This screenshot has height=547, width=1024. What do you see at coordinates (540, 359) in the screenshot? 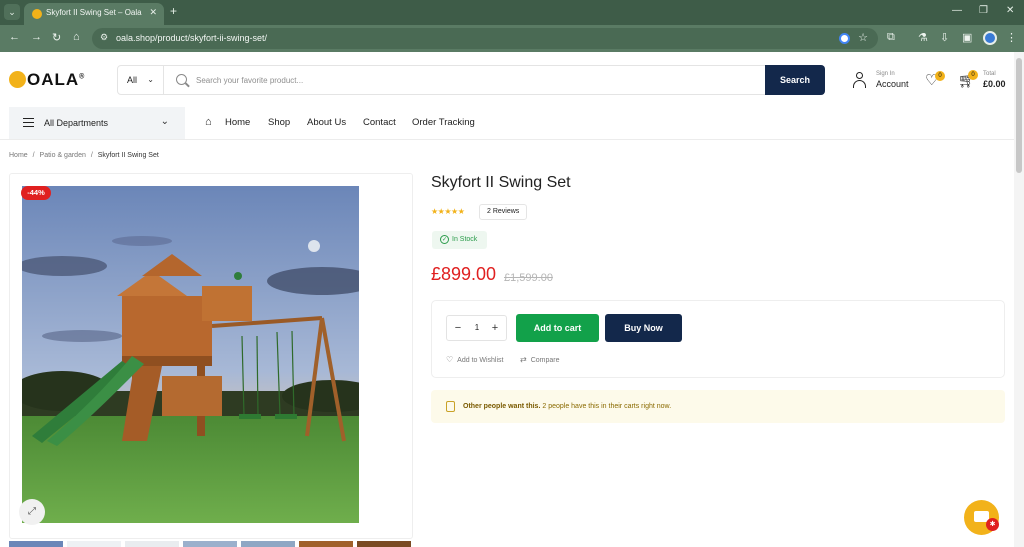
I see `compare-link: ⇄ Compare` at bounding box center [540, 359].